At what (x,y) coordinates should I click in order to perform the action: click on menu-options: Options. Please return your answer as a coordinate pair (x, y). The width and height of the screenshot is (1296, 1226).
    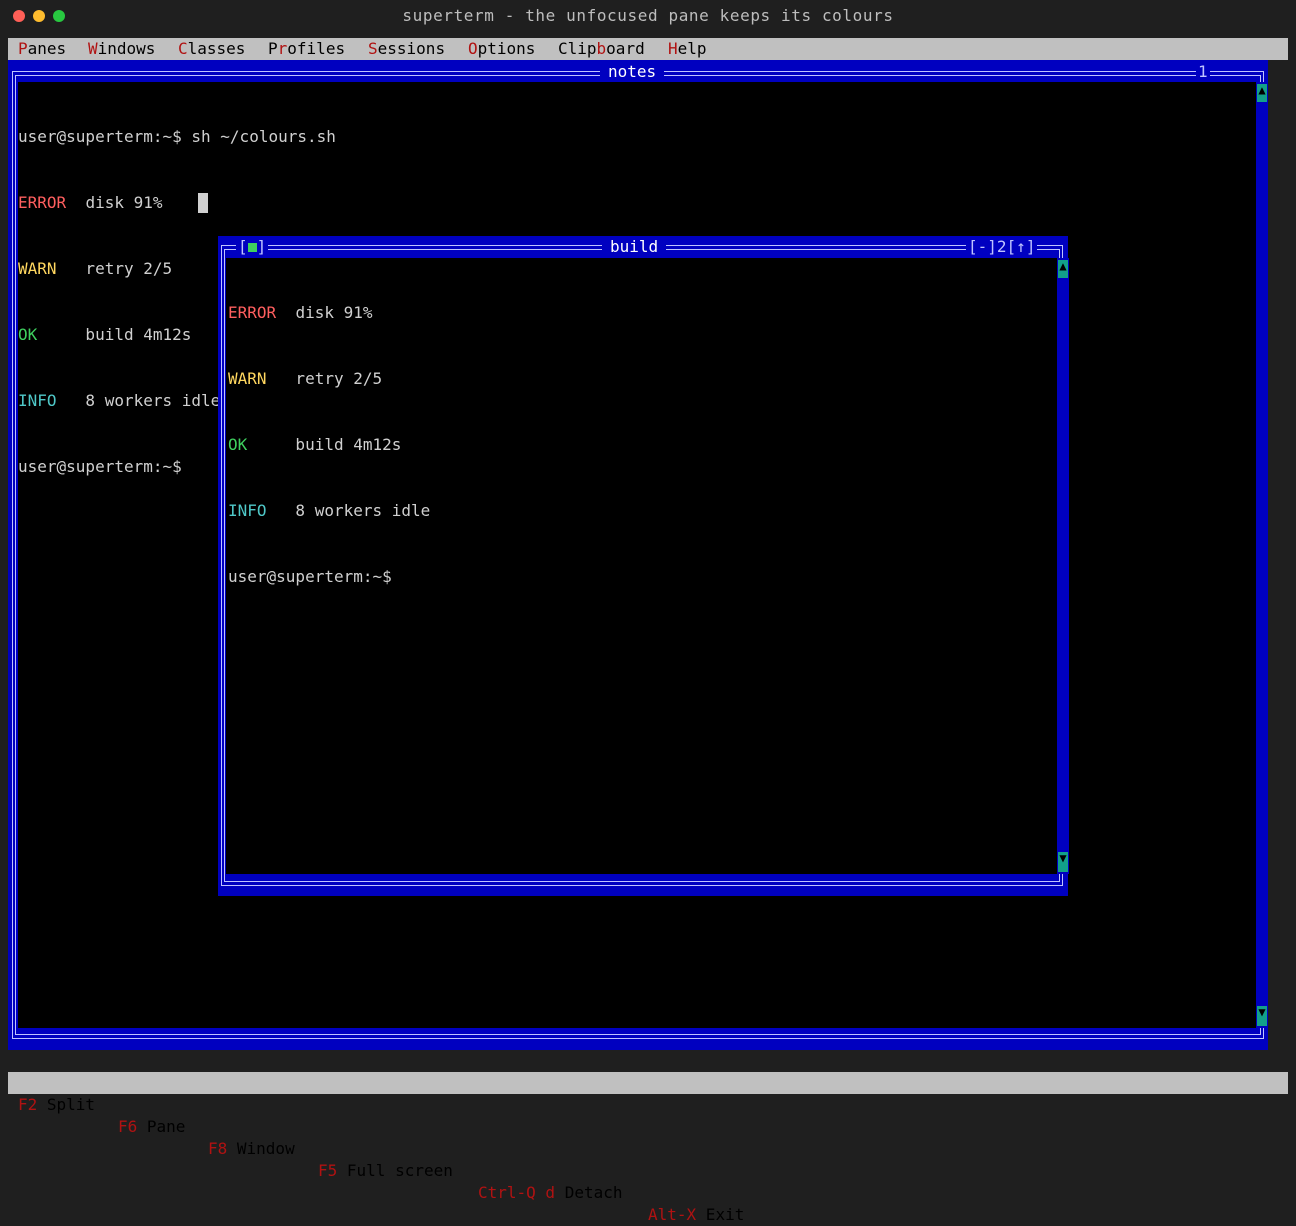
    Looking at the image, I should click on (501, 49).